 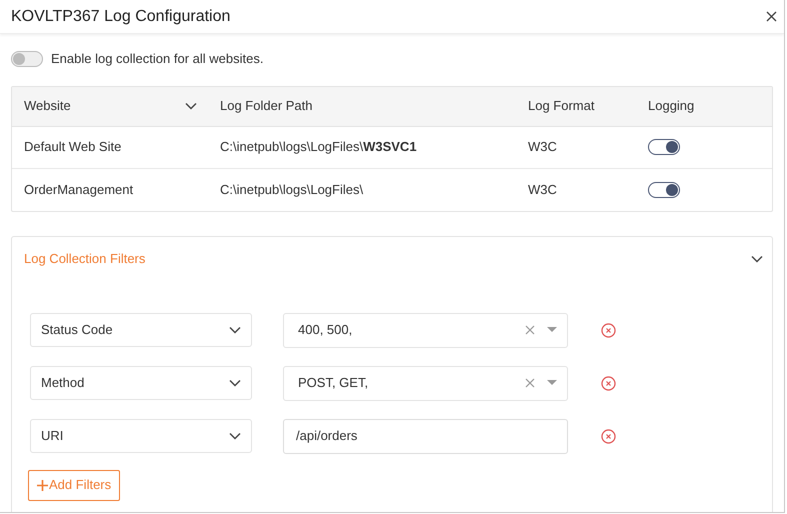 I want to click on field-select: Status Code, so click(x=141, y=330).